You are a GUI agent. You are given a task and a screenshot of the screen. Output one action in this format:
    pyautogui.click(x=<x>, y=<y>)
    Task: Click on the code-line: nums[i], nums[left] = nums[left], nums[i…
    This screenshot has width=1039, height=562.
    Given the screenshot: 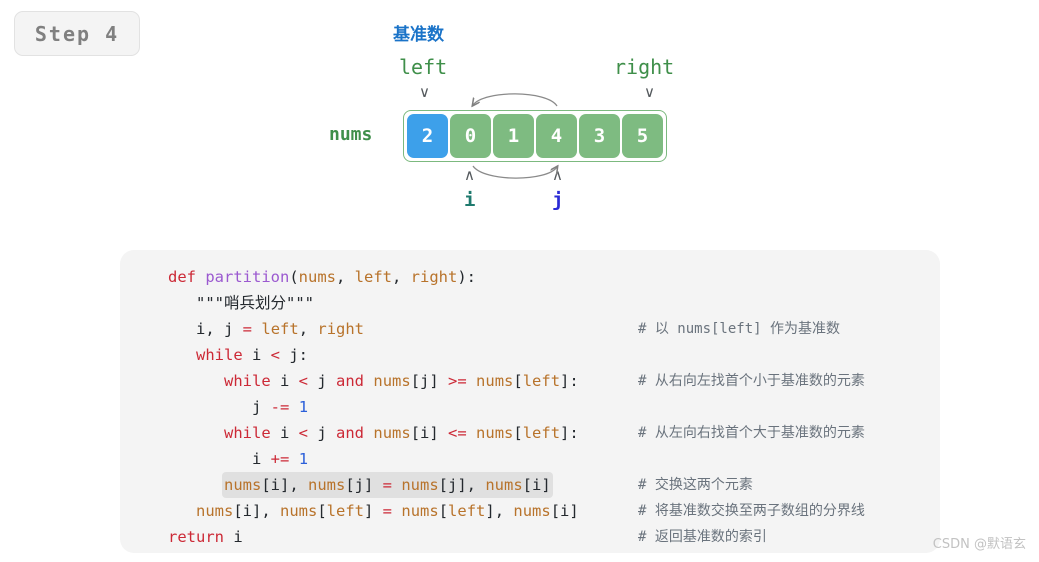 What is the action you would take?
    pyautogui.click(x=530, y=511)
    